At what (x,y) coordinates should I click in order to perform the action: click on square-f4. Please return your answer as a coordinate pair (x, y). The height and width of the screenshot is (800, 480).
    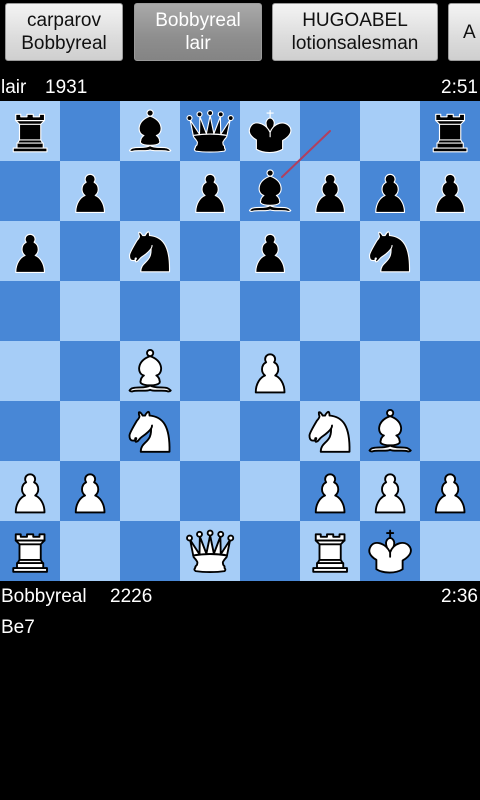
    Looking at the image, I should click on (330, 371).